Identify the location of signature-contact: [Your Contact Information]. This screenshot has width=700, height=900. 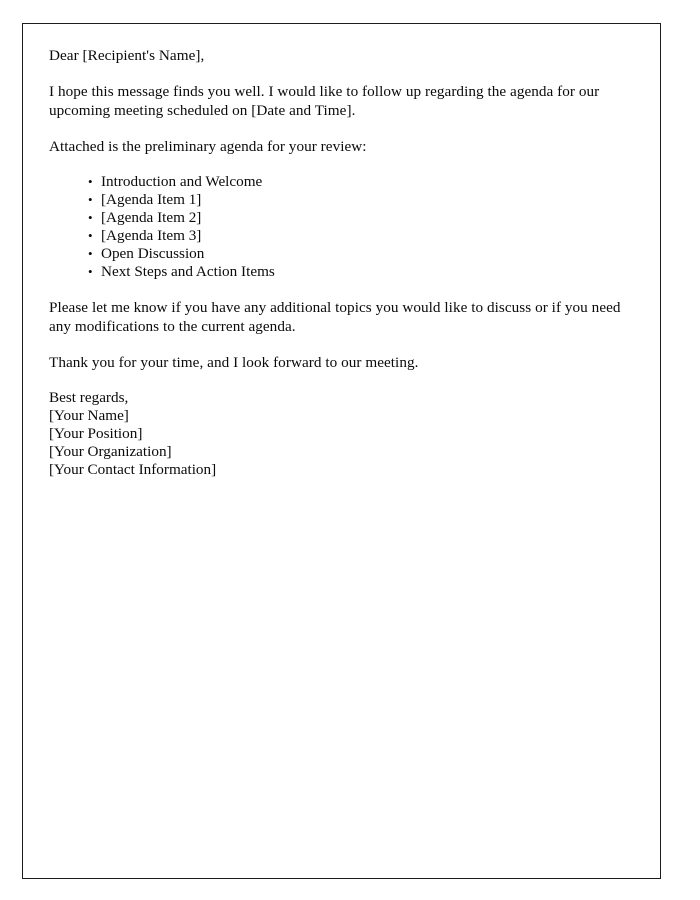
(133, 469).